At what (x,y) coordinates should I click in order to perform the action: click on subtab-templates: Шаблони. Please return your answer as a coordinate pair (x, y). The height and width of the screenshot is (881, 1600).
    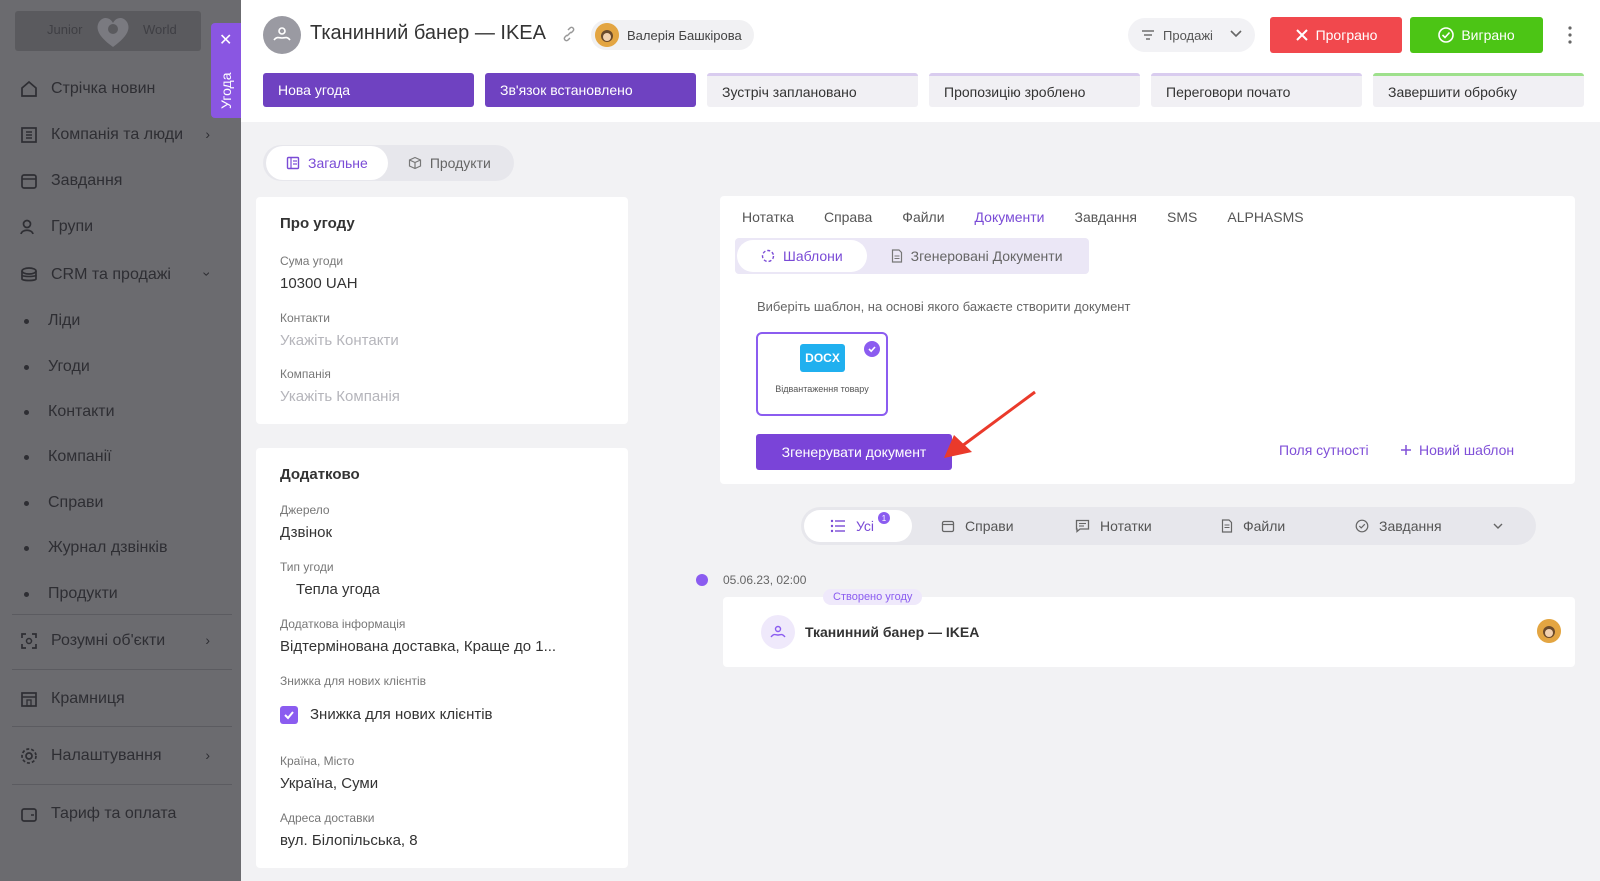
    Looking at the image, I should click on (802, 256).